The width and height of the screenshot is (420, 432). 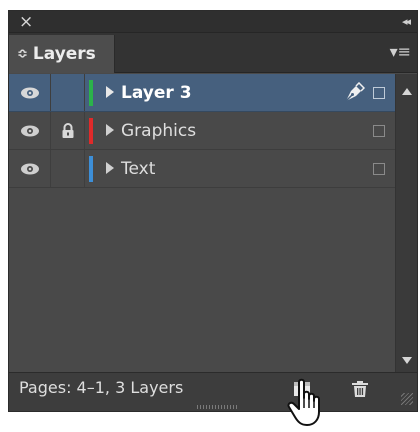 I want to click on layer-name: Layer 3, so click(x=156, y=93).